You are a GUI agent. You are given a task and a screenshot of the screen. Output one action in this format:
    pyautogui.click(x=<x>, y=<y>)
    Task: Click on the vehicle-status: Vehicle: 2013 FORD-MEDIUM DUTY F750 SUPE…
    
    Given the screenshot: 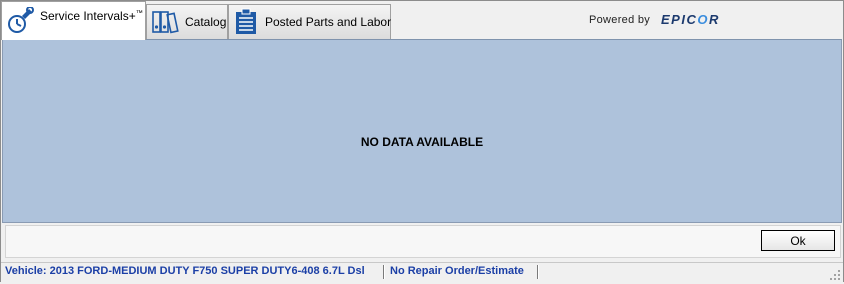 What is the action you would take?
    pyautogui.click(x=185, y=271)
    